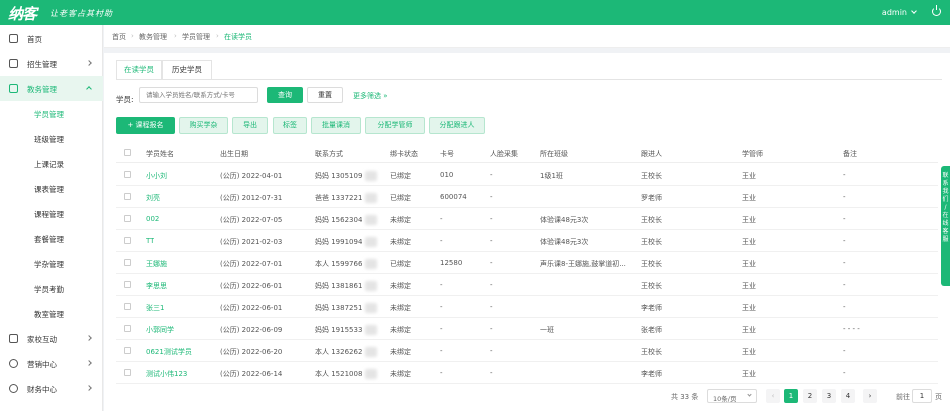 Image resolution: width=950 pixels, height=411 pixels. I want to click on masked-phone, so click(371, 242).